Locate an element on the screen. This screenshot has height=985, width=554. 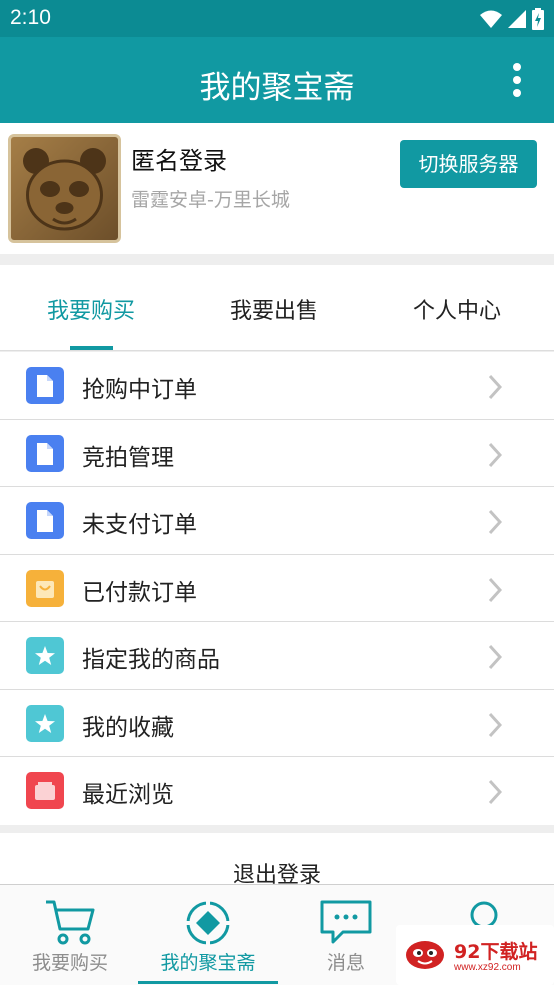
tab-buy: 我要购买 is located at coordinates (91, 309).